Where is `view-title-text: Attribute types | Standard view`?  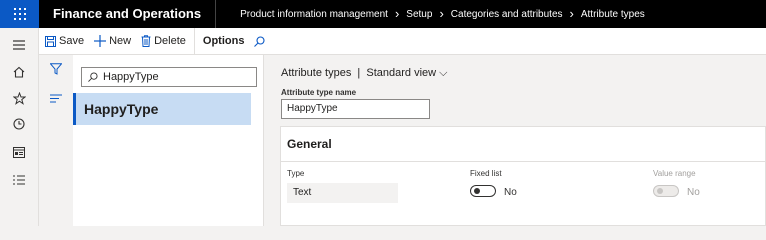 view-title-text: Attribute types | Standard view is located at coordinates (359, 73).